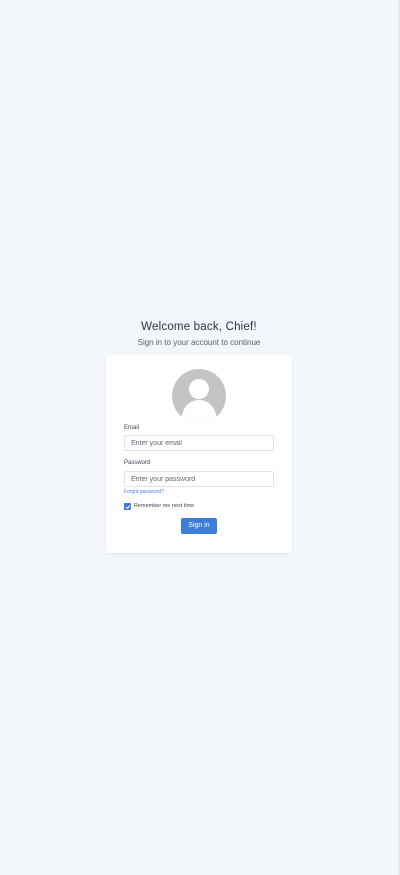  I want to click on checkmark-icon, so click(127, 506).